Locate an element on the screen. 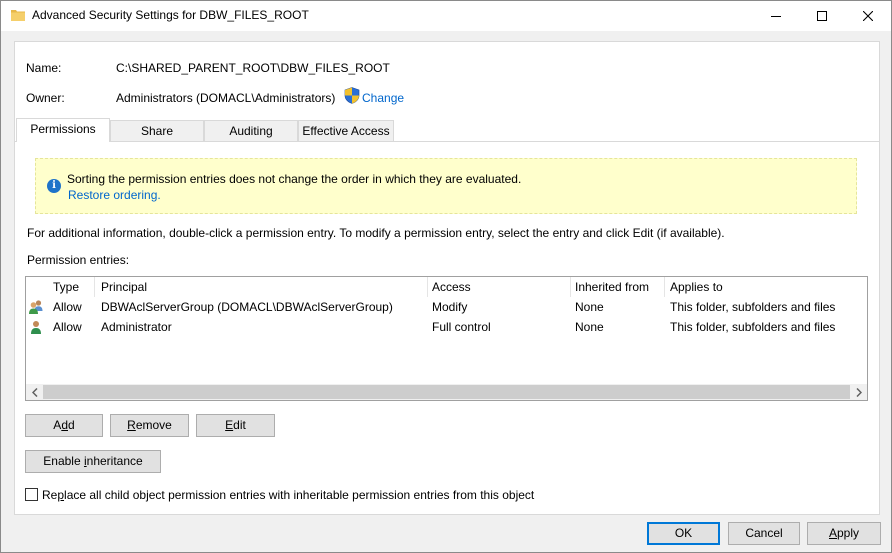 The image size is (892, 553). tab-effective-access: Effective Access is located at coordinates (346, 131).